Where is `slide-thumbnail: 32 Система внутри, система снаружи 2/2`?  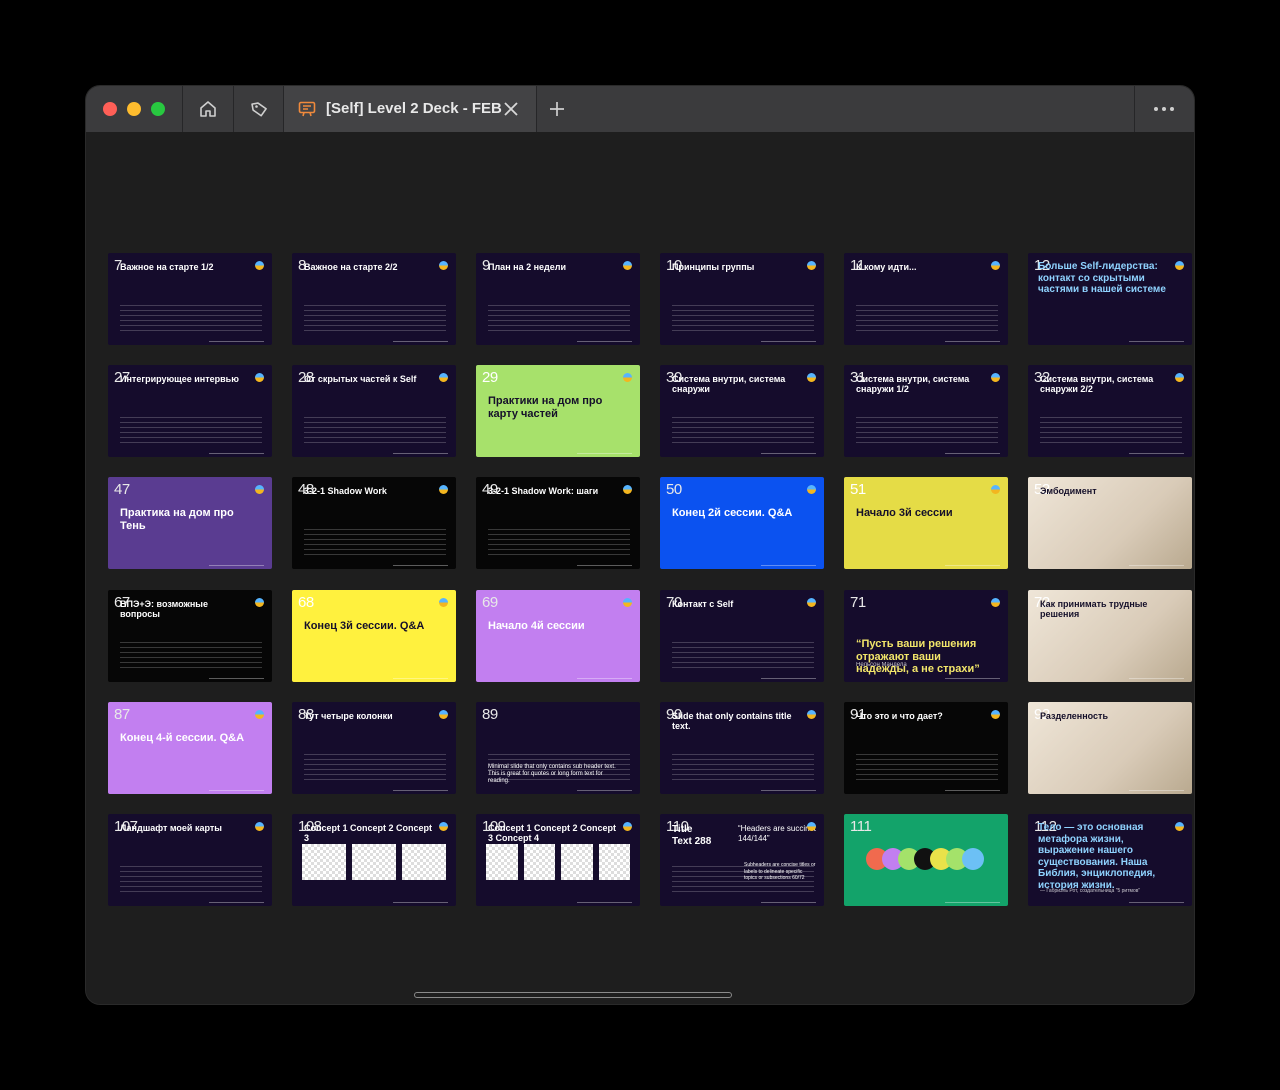
slide-thumbnail: 32 Система внутри, система снаружи 2/2 is located at coordinates (1110, 411).